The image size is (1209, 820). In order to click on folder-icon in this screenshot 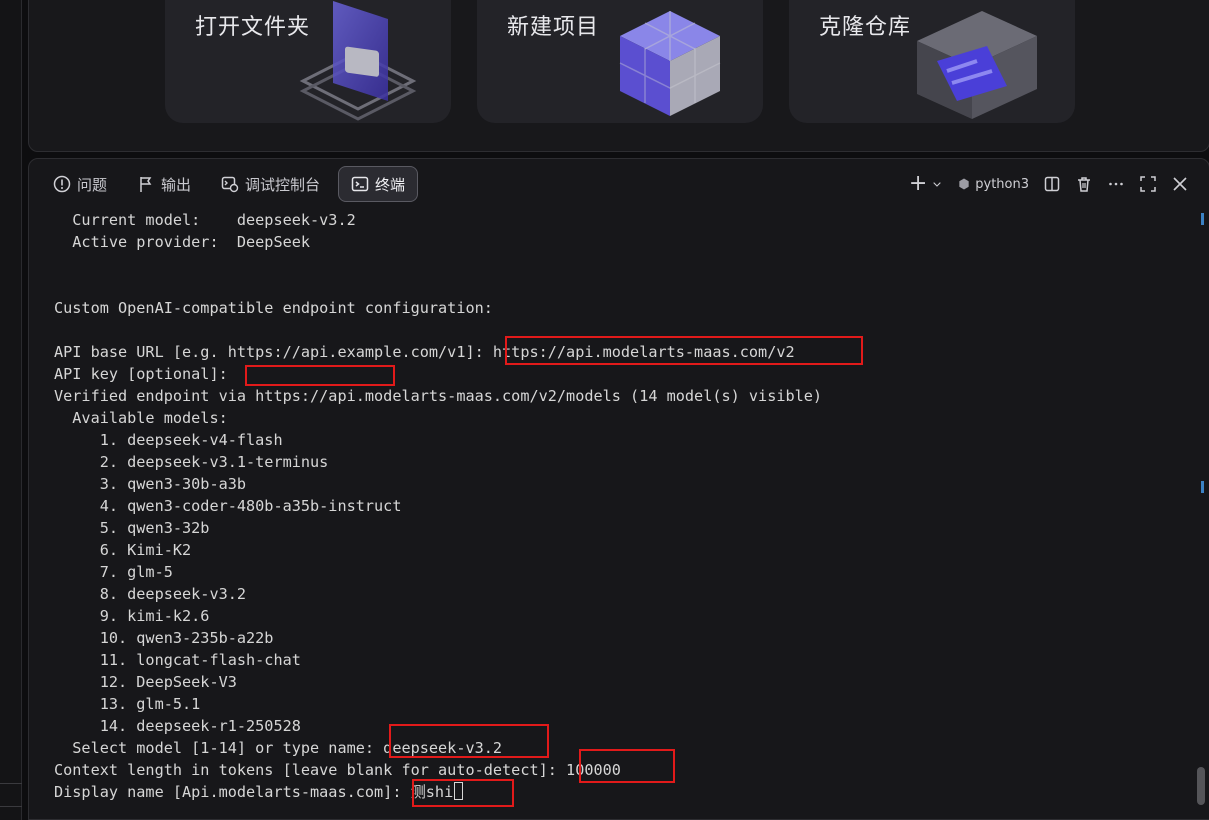, I will do `click(358, 61)`.